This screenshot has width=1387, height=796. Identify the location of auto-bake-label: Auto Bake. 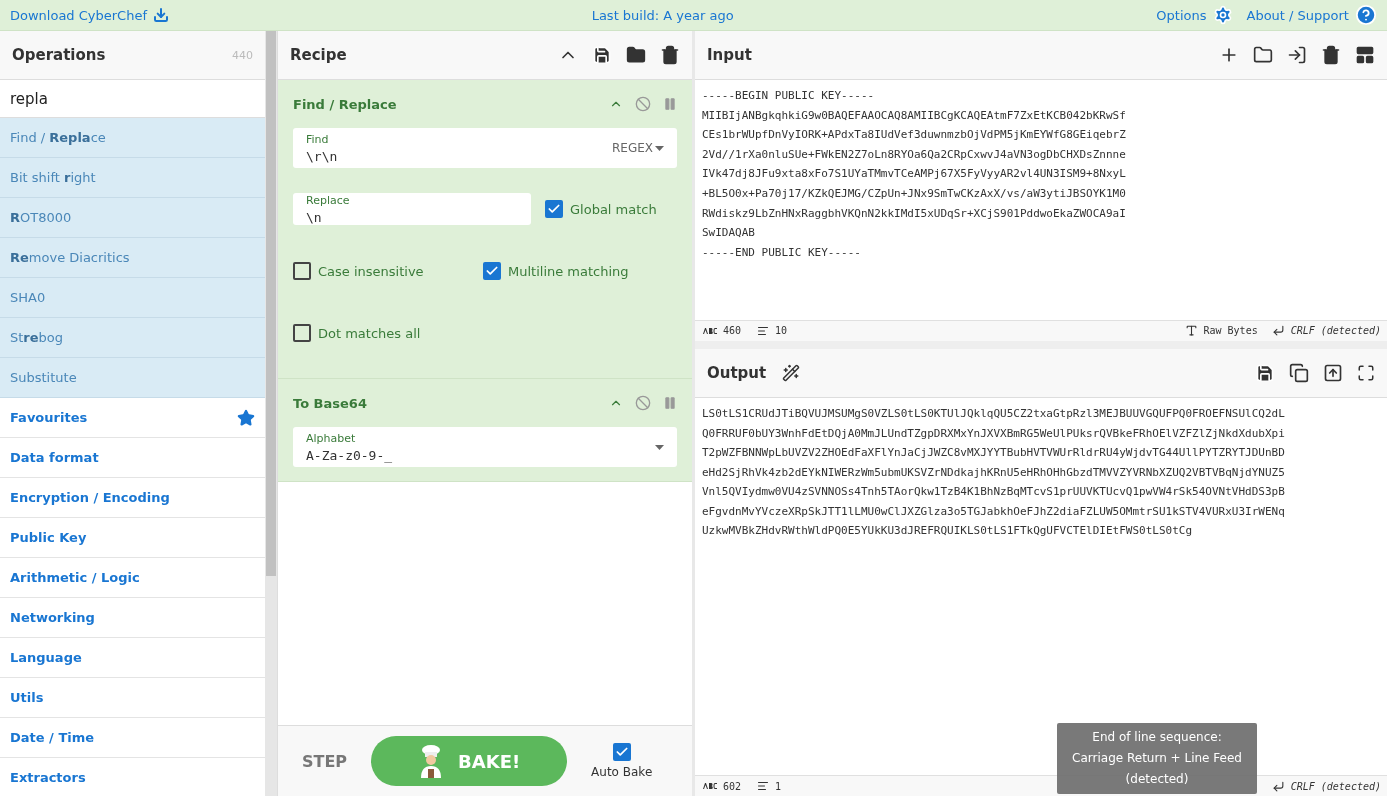
(622, 772).